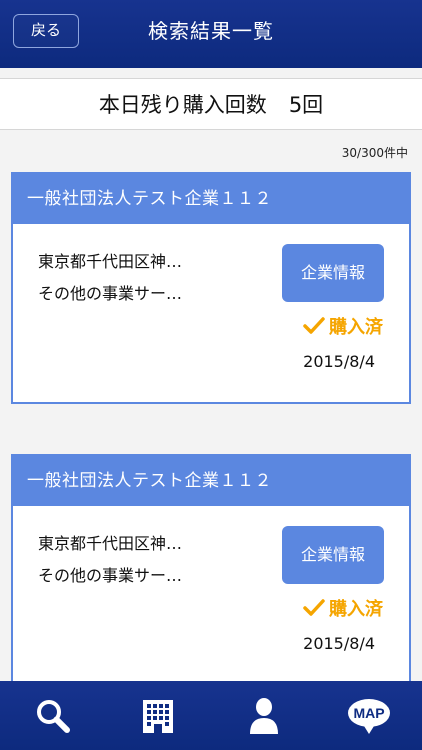  Describe the element at coordinates (374, 153) in the screenshot. I see `result-count: 30/300件中` at that location.